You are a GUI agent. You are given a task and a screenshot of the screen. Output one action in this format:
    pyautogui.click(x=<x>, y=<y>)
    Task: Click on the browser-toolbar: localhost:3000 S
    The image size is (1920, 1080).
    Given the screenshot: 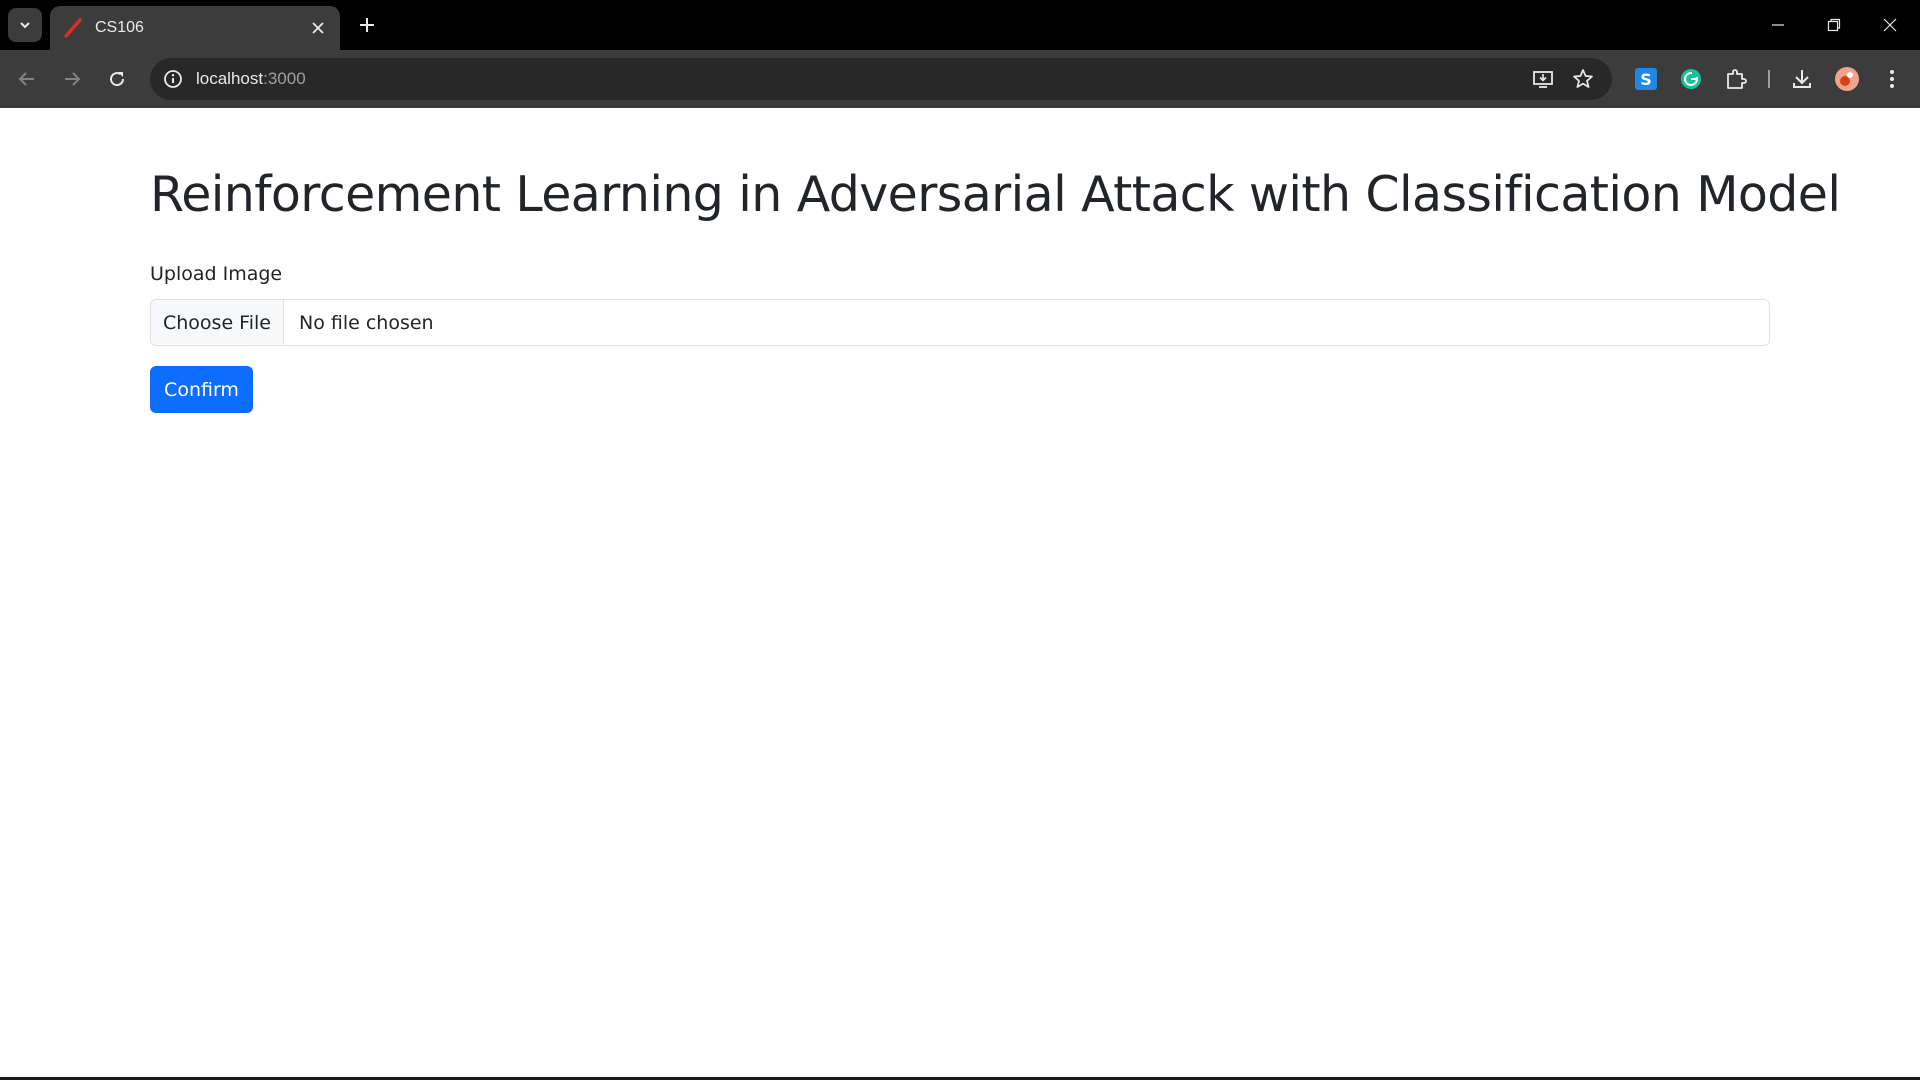 What is the action you would take?
    pyautogui.click(x=960, y=79)
    